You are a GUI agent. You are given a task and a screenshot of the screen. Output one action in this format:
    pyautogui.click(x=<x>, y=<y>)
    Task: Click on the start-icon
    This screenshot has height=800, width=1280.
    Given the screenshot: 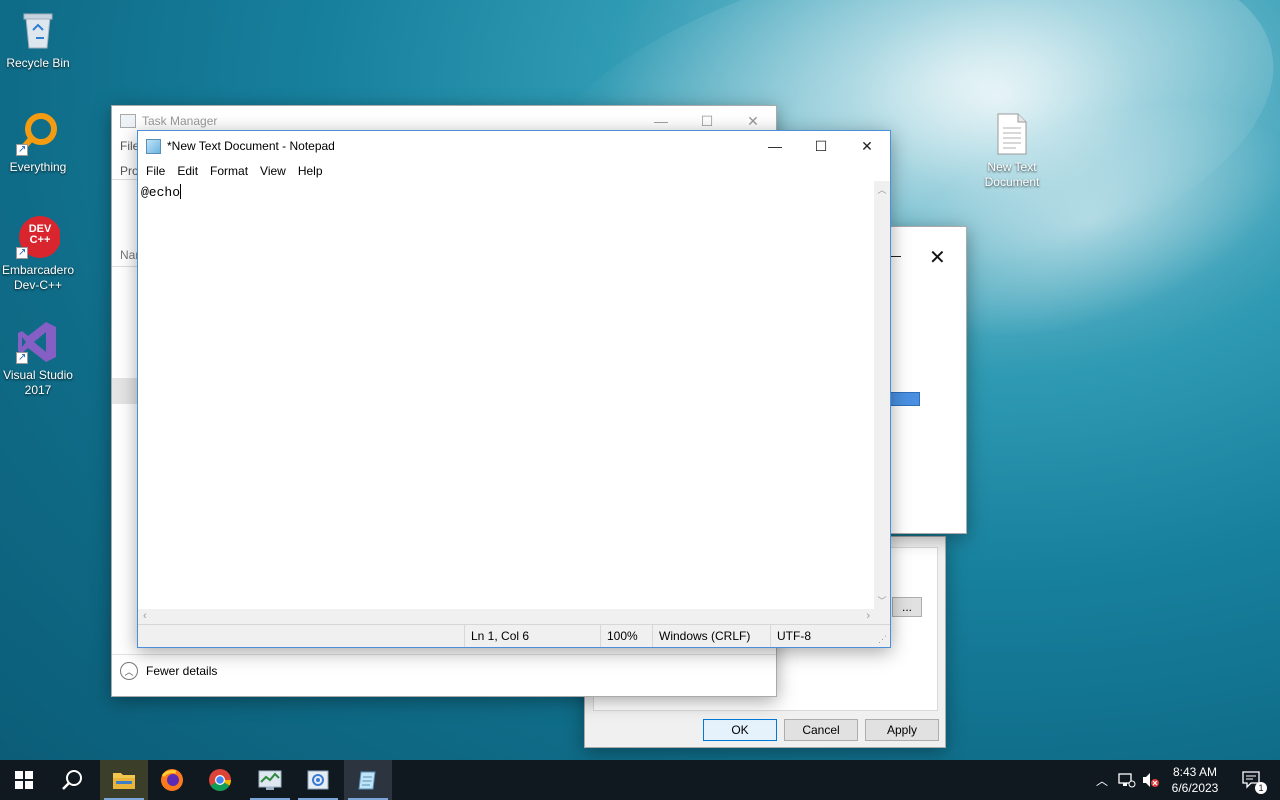 What is the action you would take?
    pyautogui.click(x=24, y=780)
    